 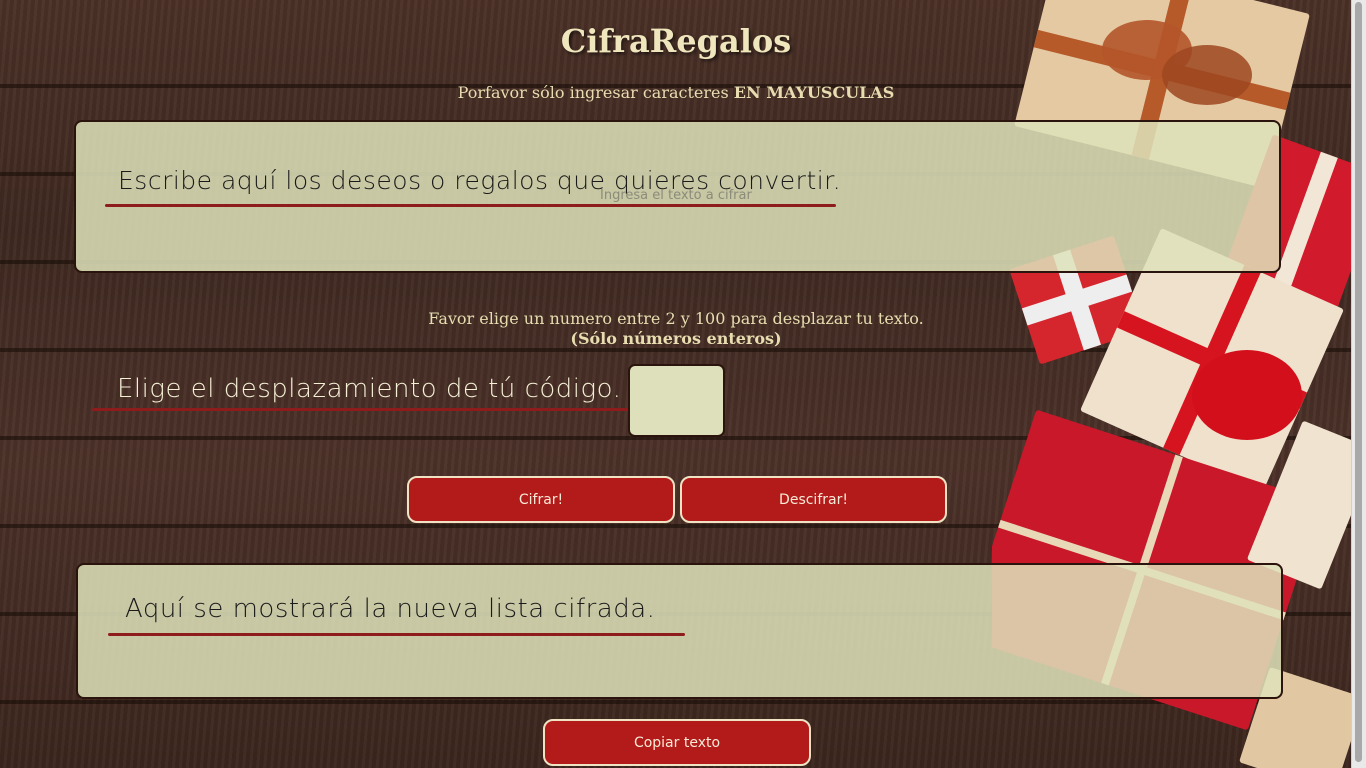 What do you see at coordinates (676, 195) in the screenshot?
I see `input-placeholder: Ingresa el texto a cifrar` at bounding box center [676, 195].